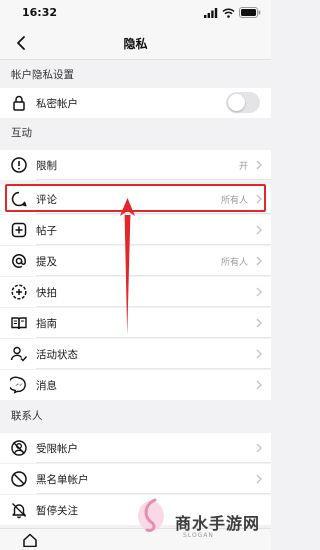 The height and width of the screenshot is (550, 320). What do you see at coordinates (19, 511) in the screenshot?
I see `bell-off-icon` at bounding box center [19, 511].